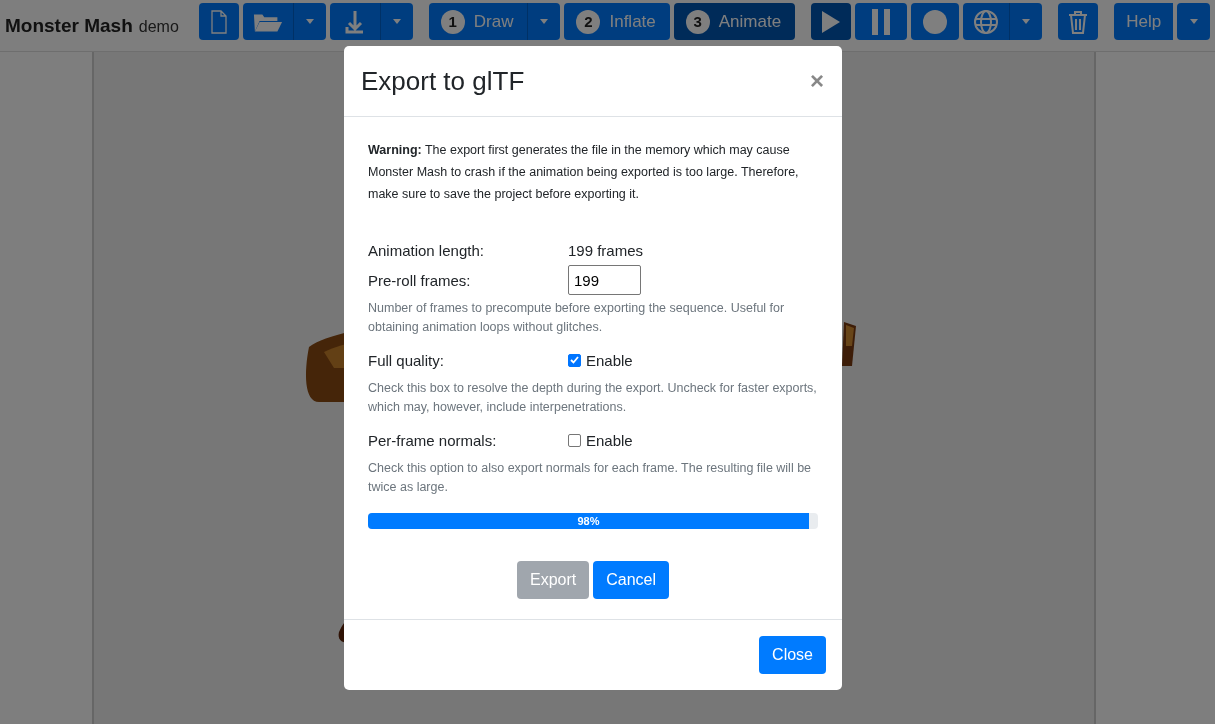 This screenshot has height=724, width=1215. What do you see at coordinates (577, 318) in the screenshot?
I see `help-text: Number of frames to precompute before exporting the sequence. Useful for obtaining animation loops without glitches.` at bounding box center [577, 318].